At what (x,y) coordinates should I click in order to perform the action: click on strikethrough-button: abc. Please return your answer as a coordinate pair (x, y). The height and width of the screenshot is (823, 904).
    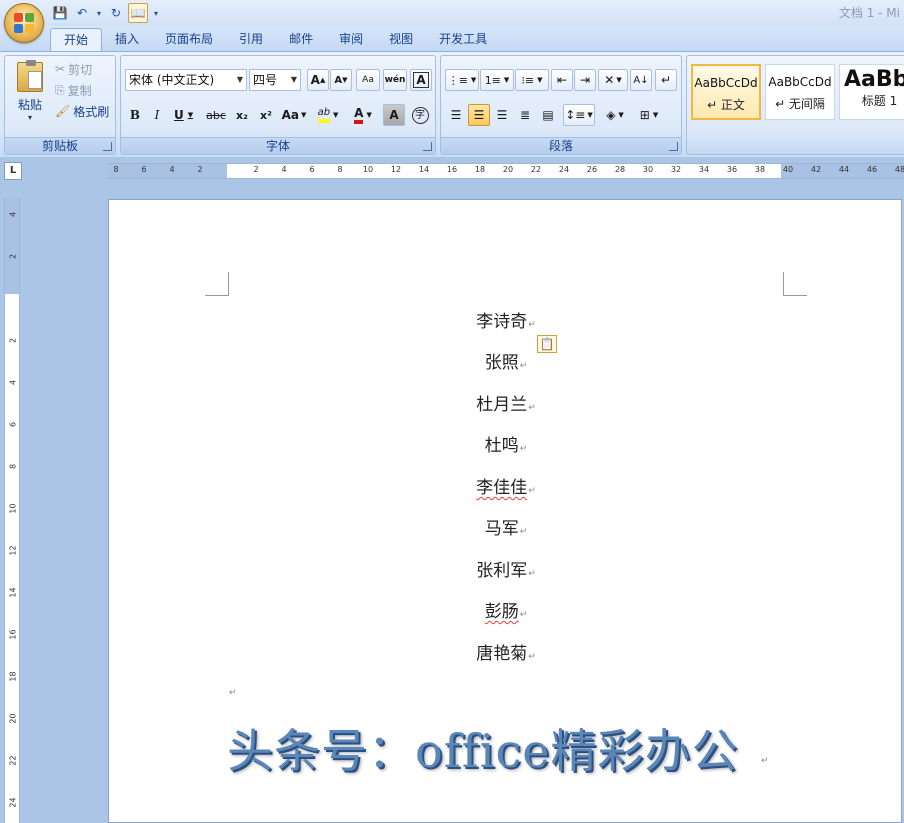
    Looking at the image, I should click on (216, 115).